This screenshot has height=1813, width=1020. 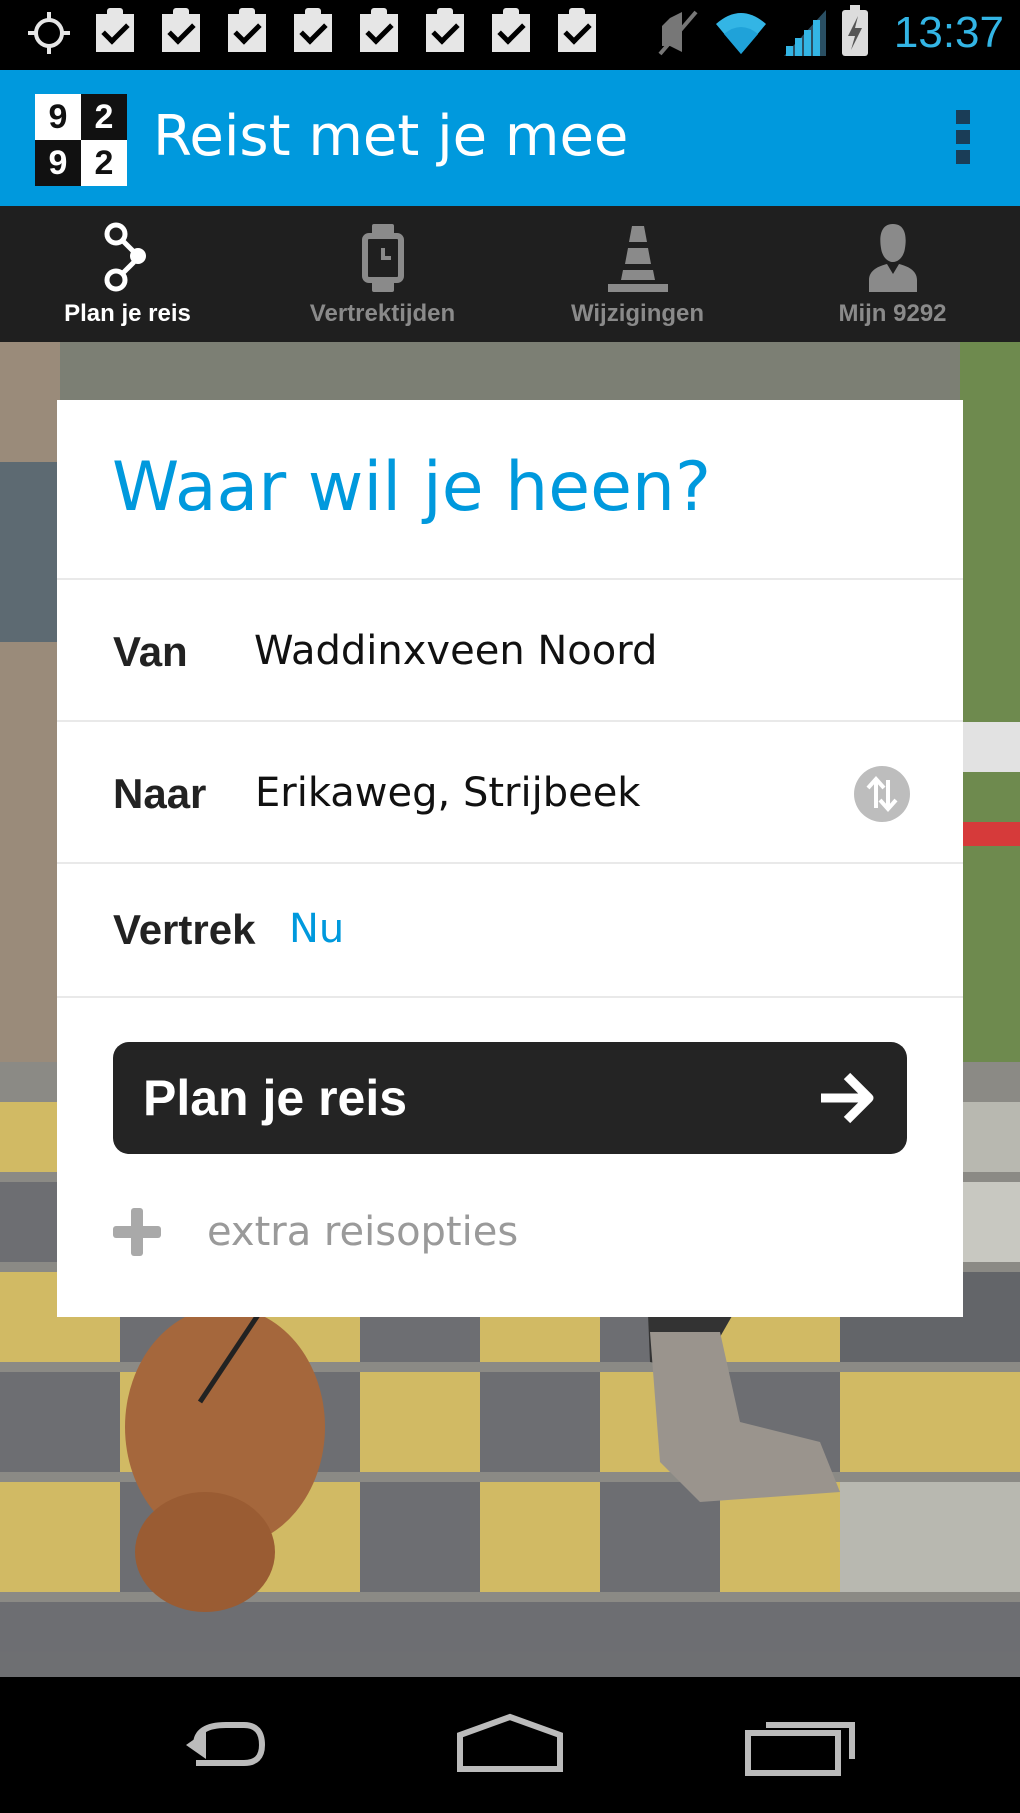 What do you see at coordinates (160, 793) in the screenshot?
I see `to-label: Naar` at bounding box center [160, 793].